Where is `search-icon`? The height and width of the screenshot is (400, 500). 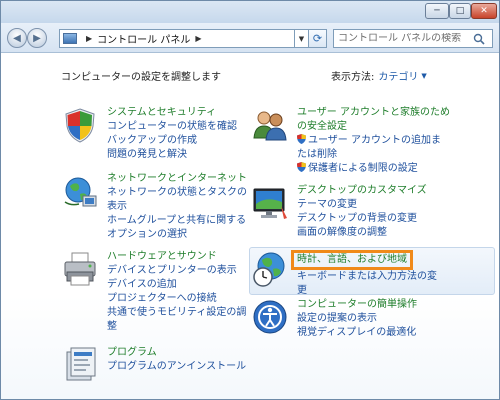 search-icon is located at coordinates (479, 39).